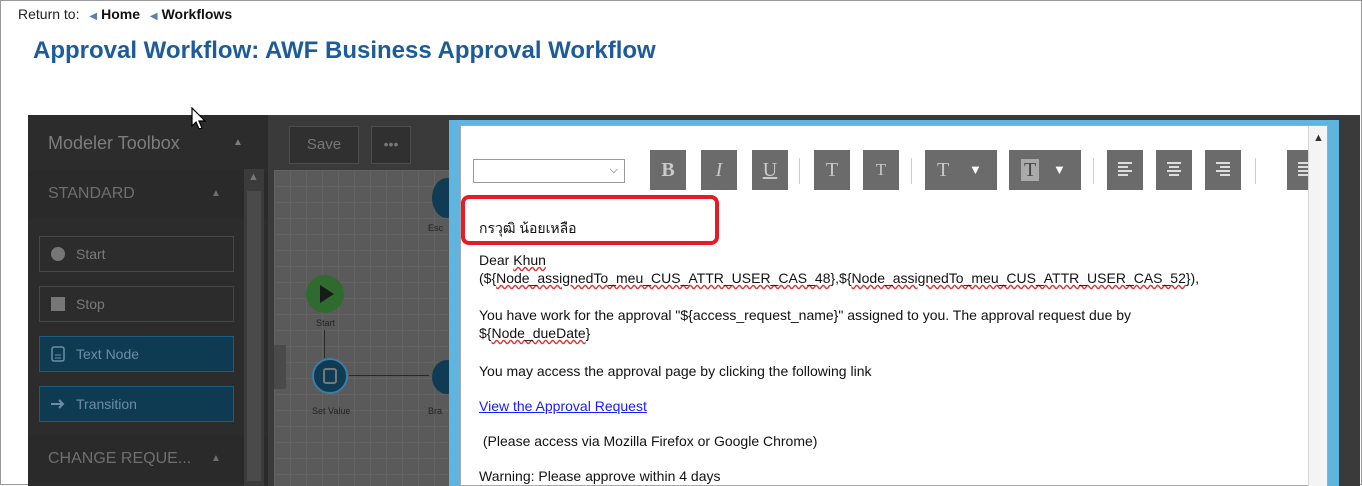 The image size is (1362, 486). What do you see at coordinates (1030, 170) in the screenshot?
I see `bg-color-label: T` at bounding box center [1030, 170].